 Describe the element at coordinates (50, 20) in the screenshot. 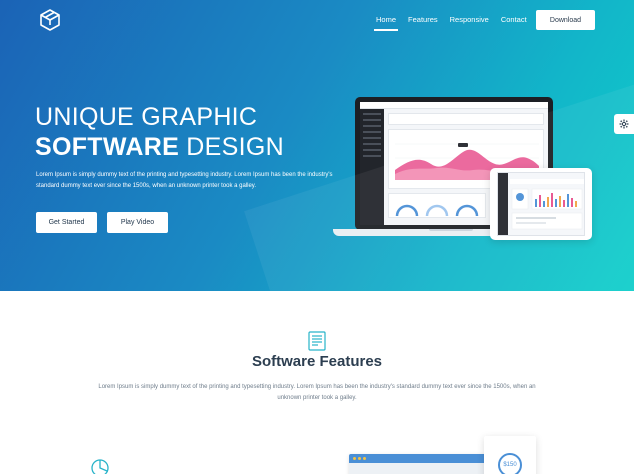

I see `cube-logo-icon` at that location.